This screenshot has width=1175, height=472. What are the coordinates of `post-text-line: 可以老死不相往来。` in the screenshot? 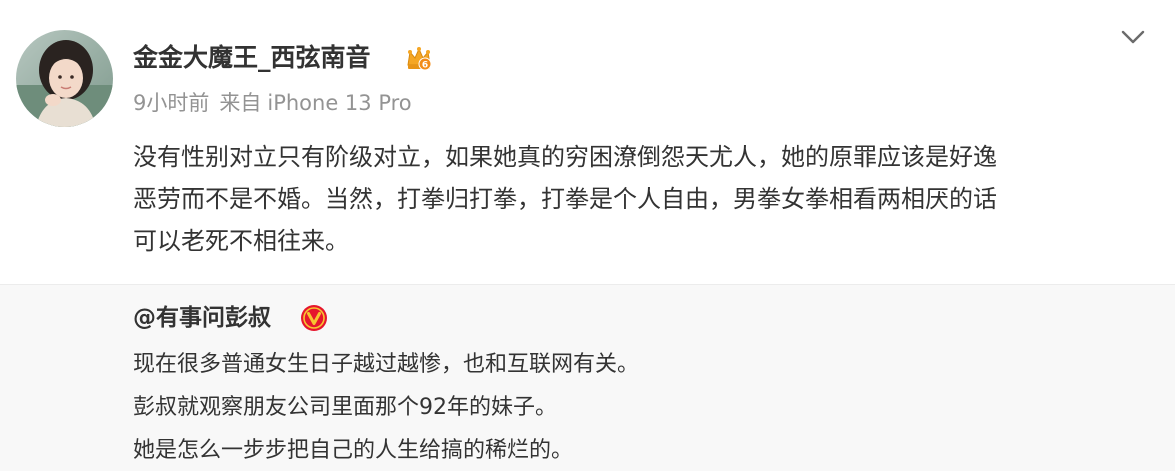 It's located at (241, 241).